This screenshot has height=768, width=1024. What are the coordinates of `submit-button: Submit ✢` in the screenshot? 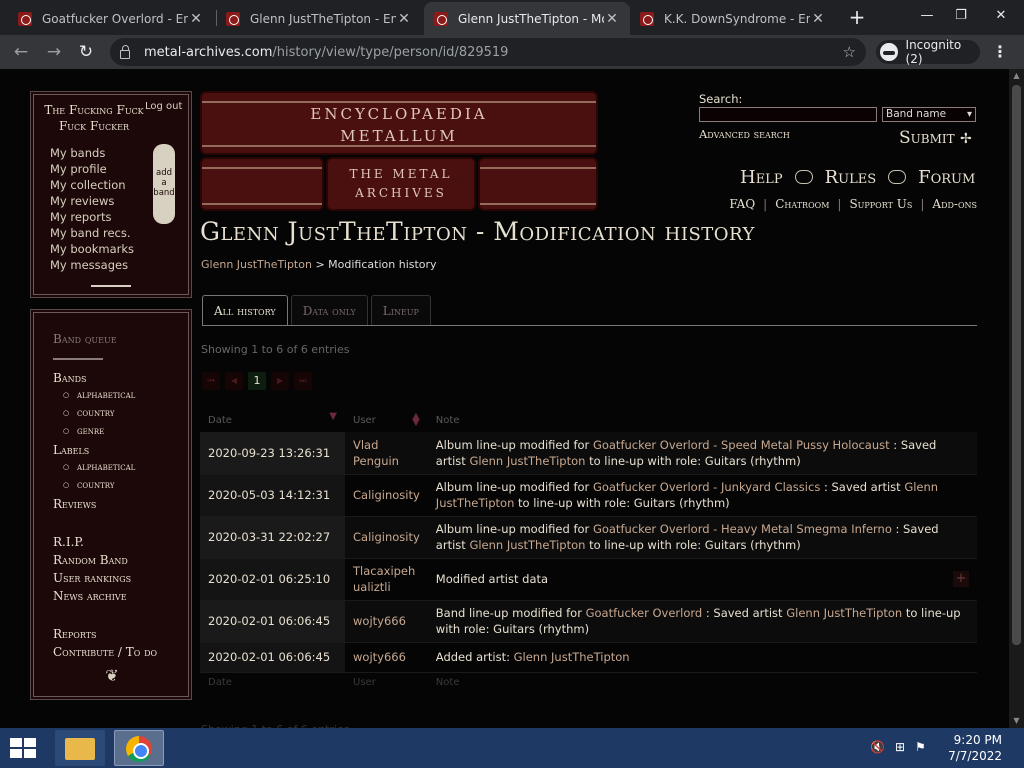 It's located at (935, 138).